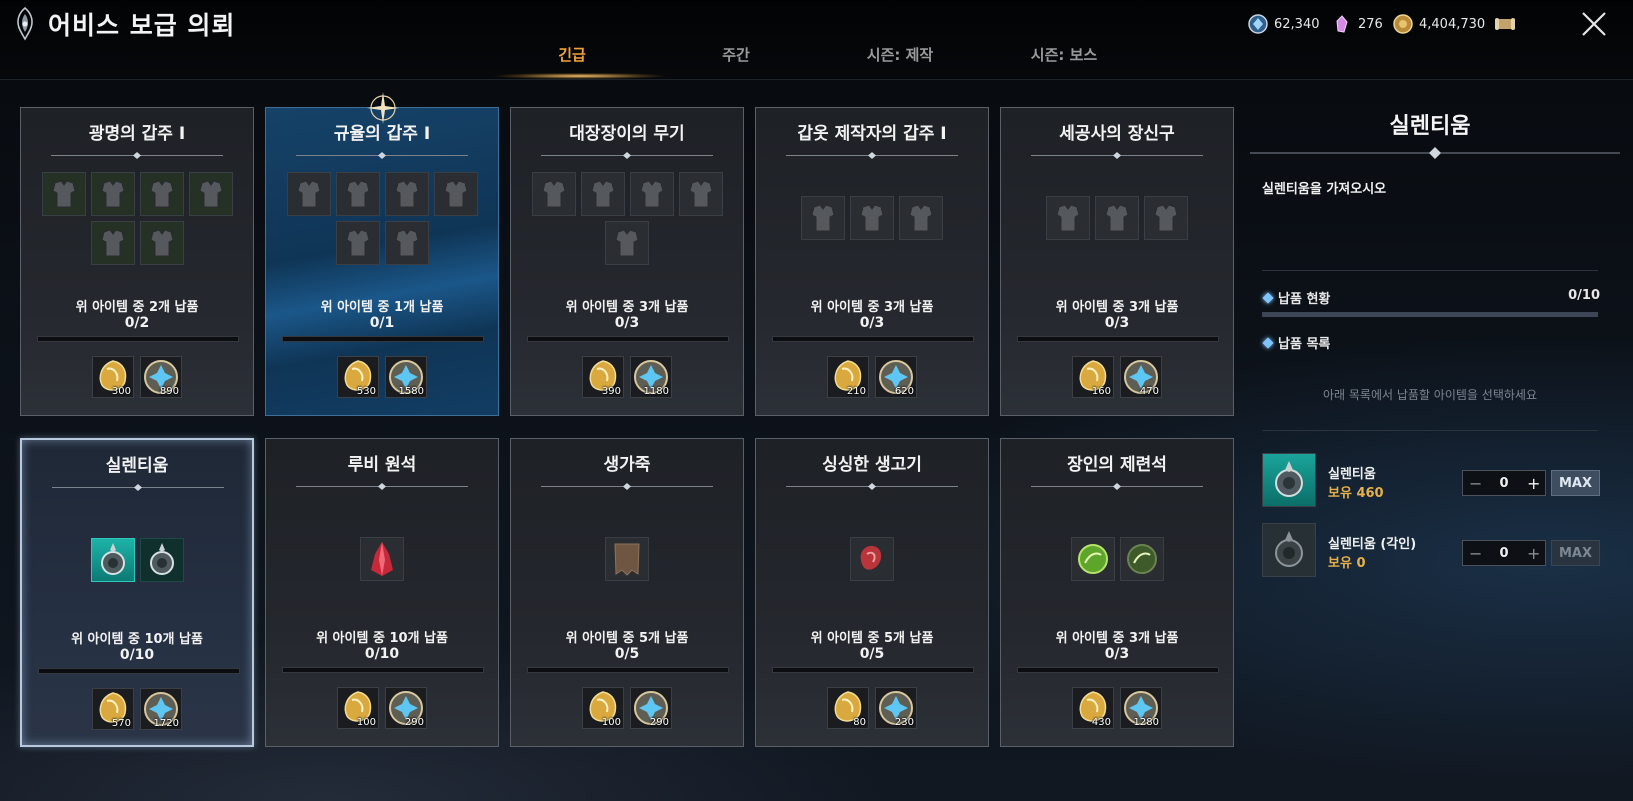  I want to click on delivery-requirement: 위 아이템 중 3개 납품, so click(1117, 638).